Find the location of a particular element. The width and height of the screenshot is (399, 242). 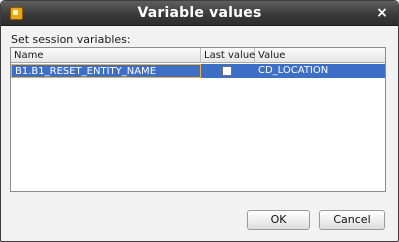

close-icon: × is located at coordinates (382, 13).